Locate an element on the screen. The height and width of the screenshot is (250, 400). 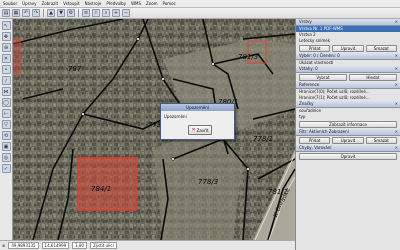
show-info-button: Zobrazit informace is located at coordinates (348, 124).